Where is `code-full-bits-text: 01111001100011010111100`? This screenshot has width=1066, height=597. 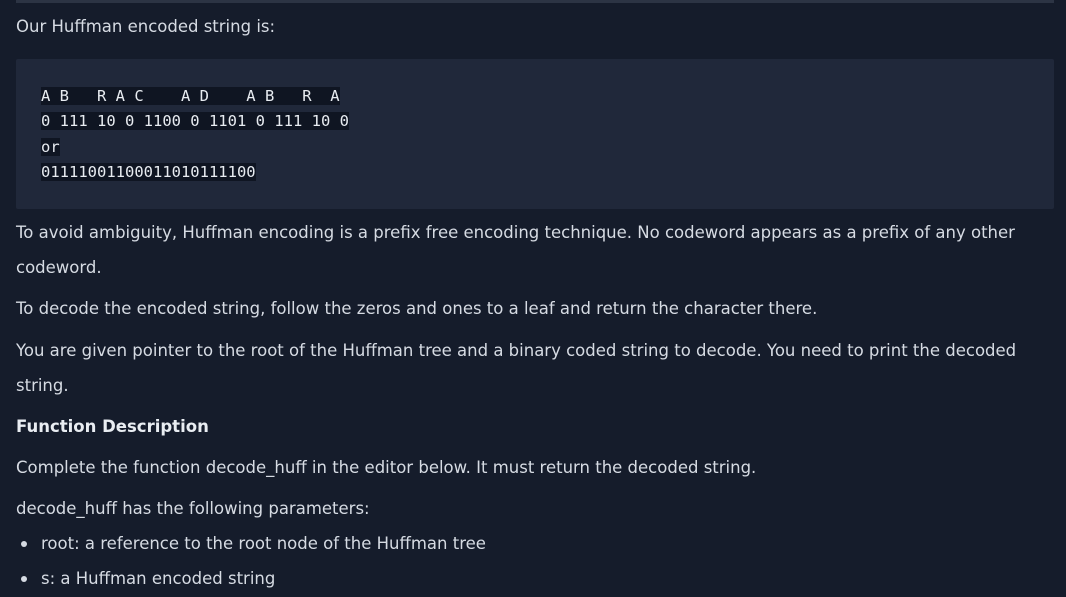
code-full-bits-text: 01111001100011010111100 is located at coordinates (148, 172).